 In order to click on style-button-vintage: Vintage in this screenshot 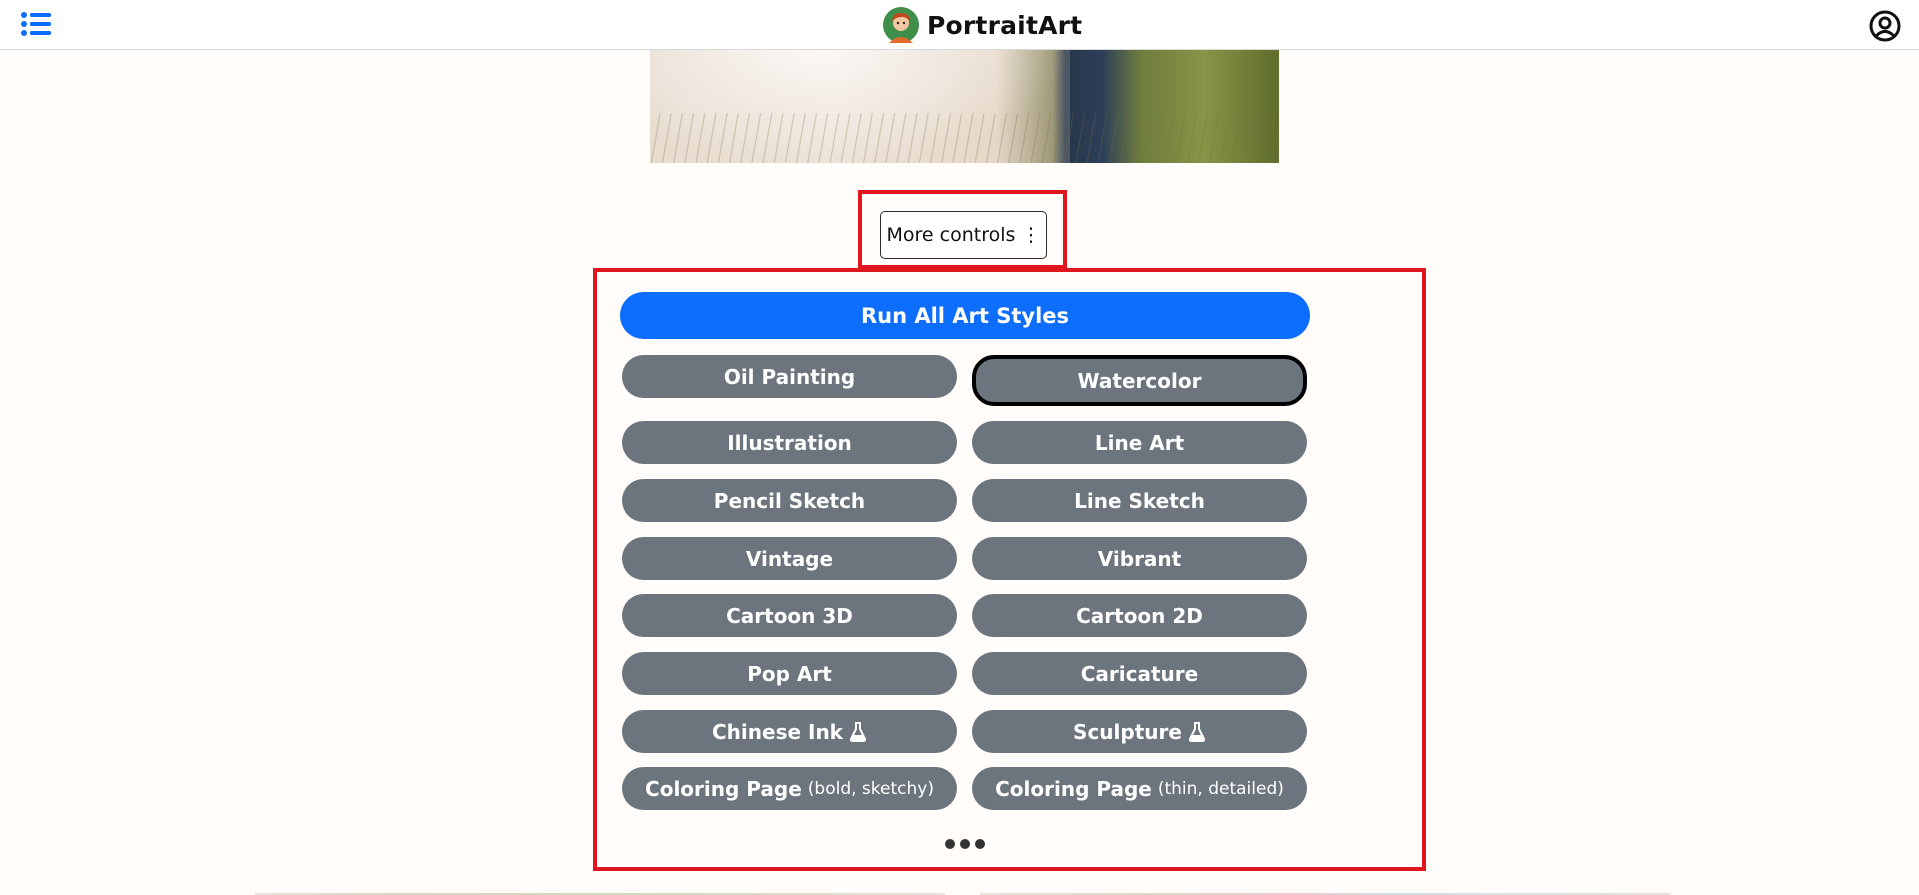, I will do `click(789, 558)`.